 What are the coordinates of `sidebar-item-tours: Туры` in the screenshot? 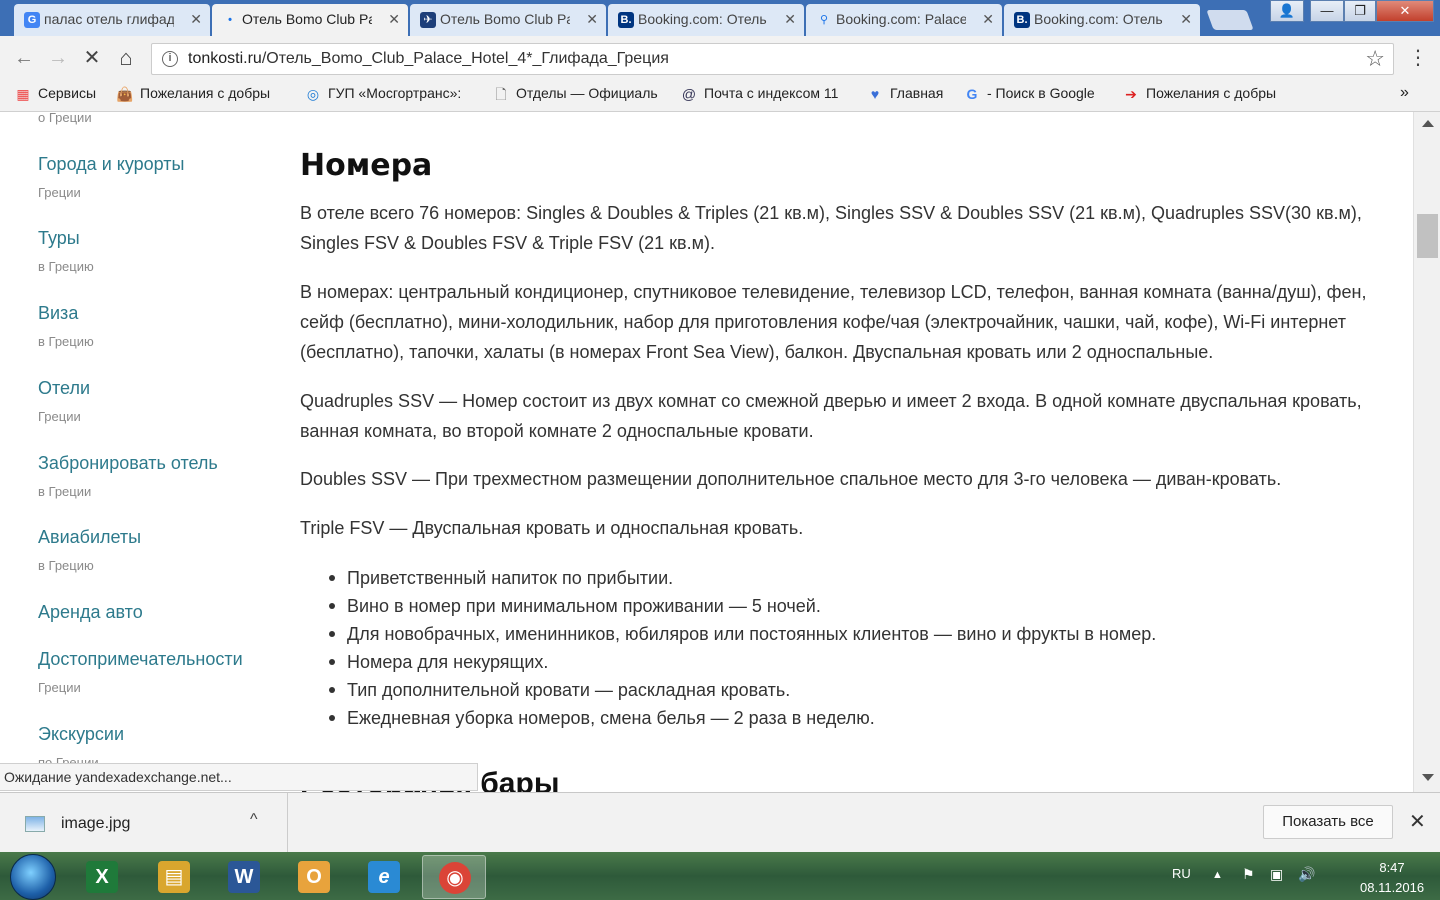 It's located at (59, 238).